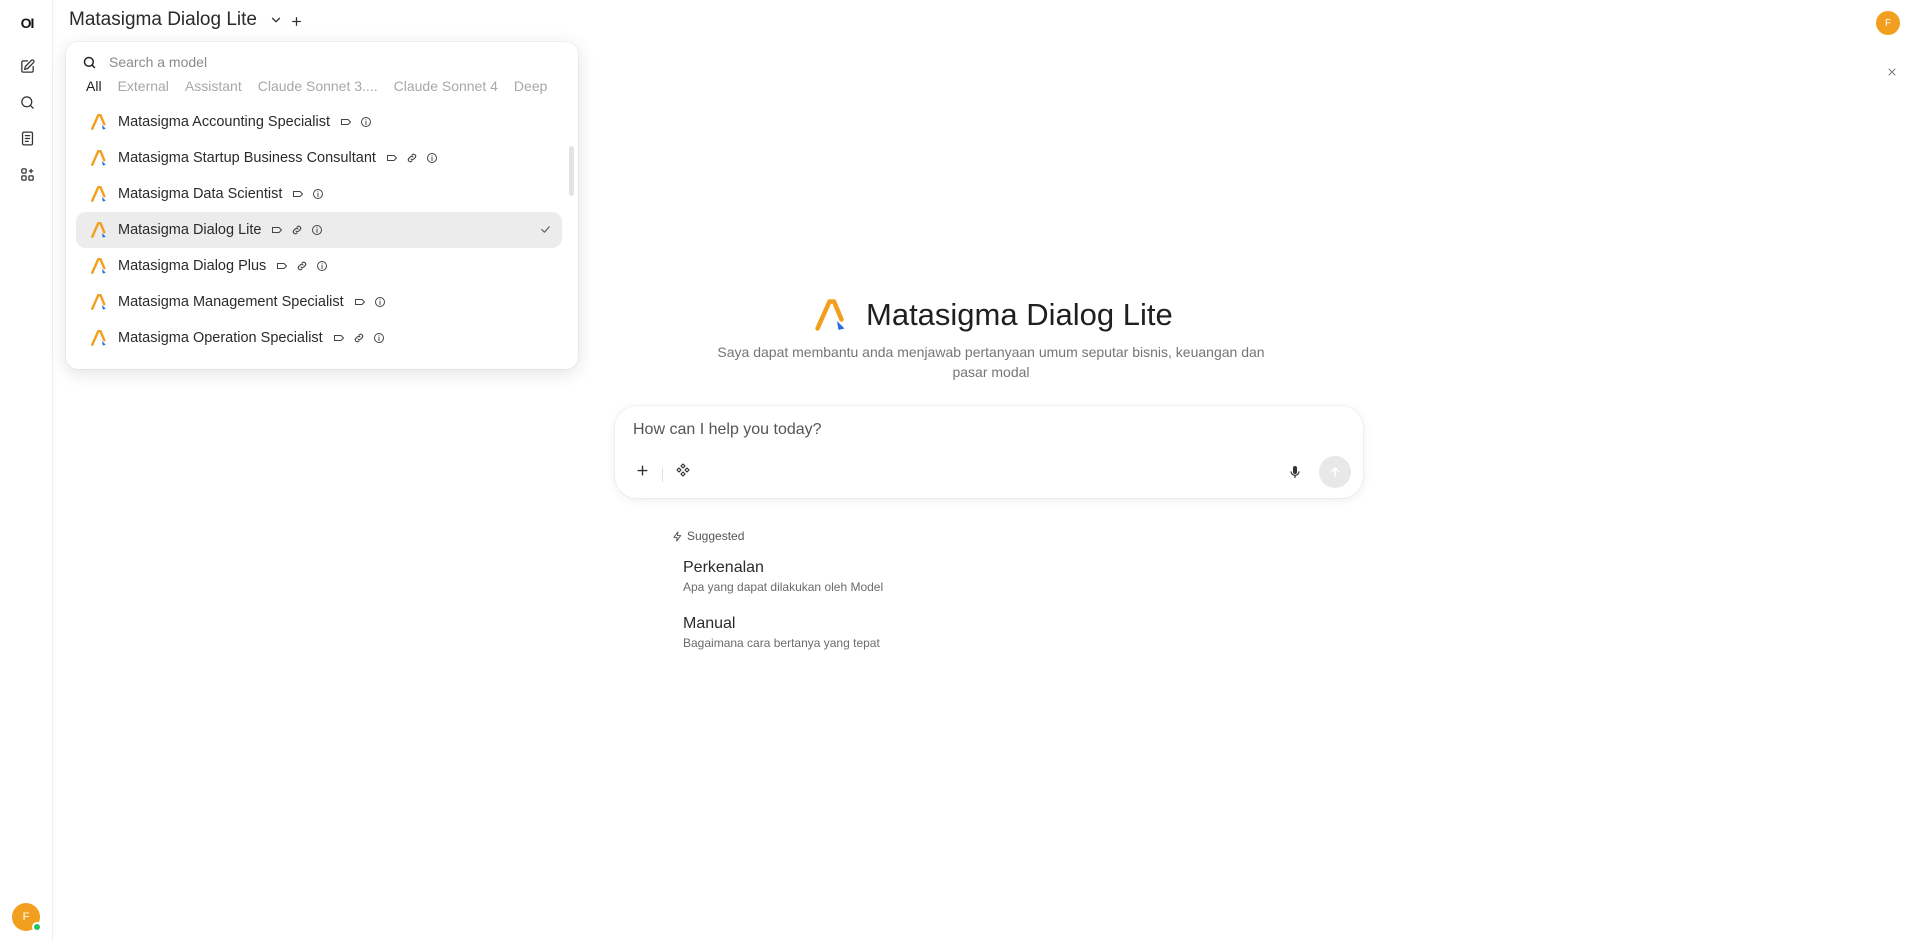 Image resolution: width=1915 pixels, height=942 pixels. Describe the element at coordinates (783, 587) in the screenshot. I see `suggestion-subtitle: Apa yang dapat dilakukan oleh Model` at that location.